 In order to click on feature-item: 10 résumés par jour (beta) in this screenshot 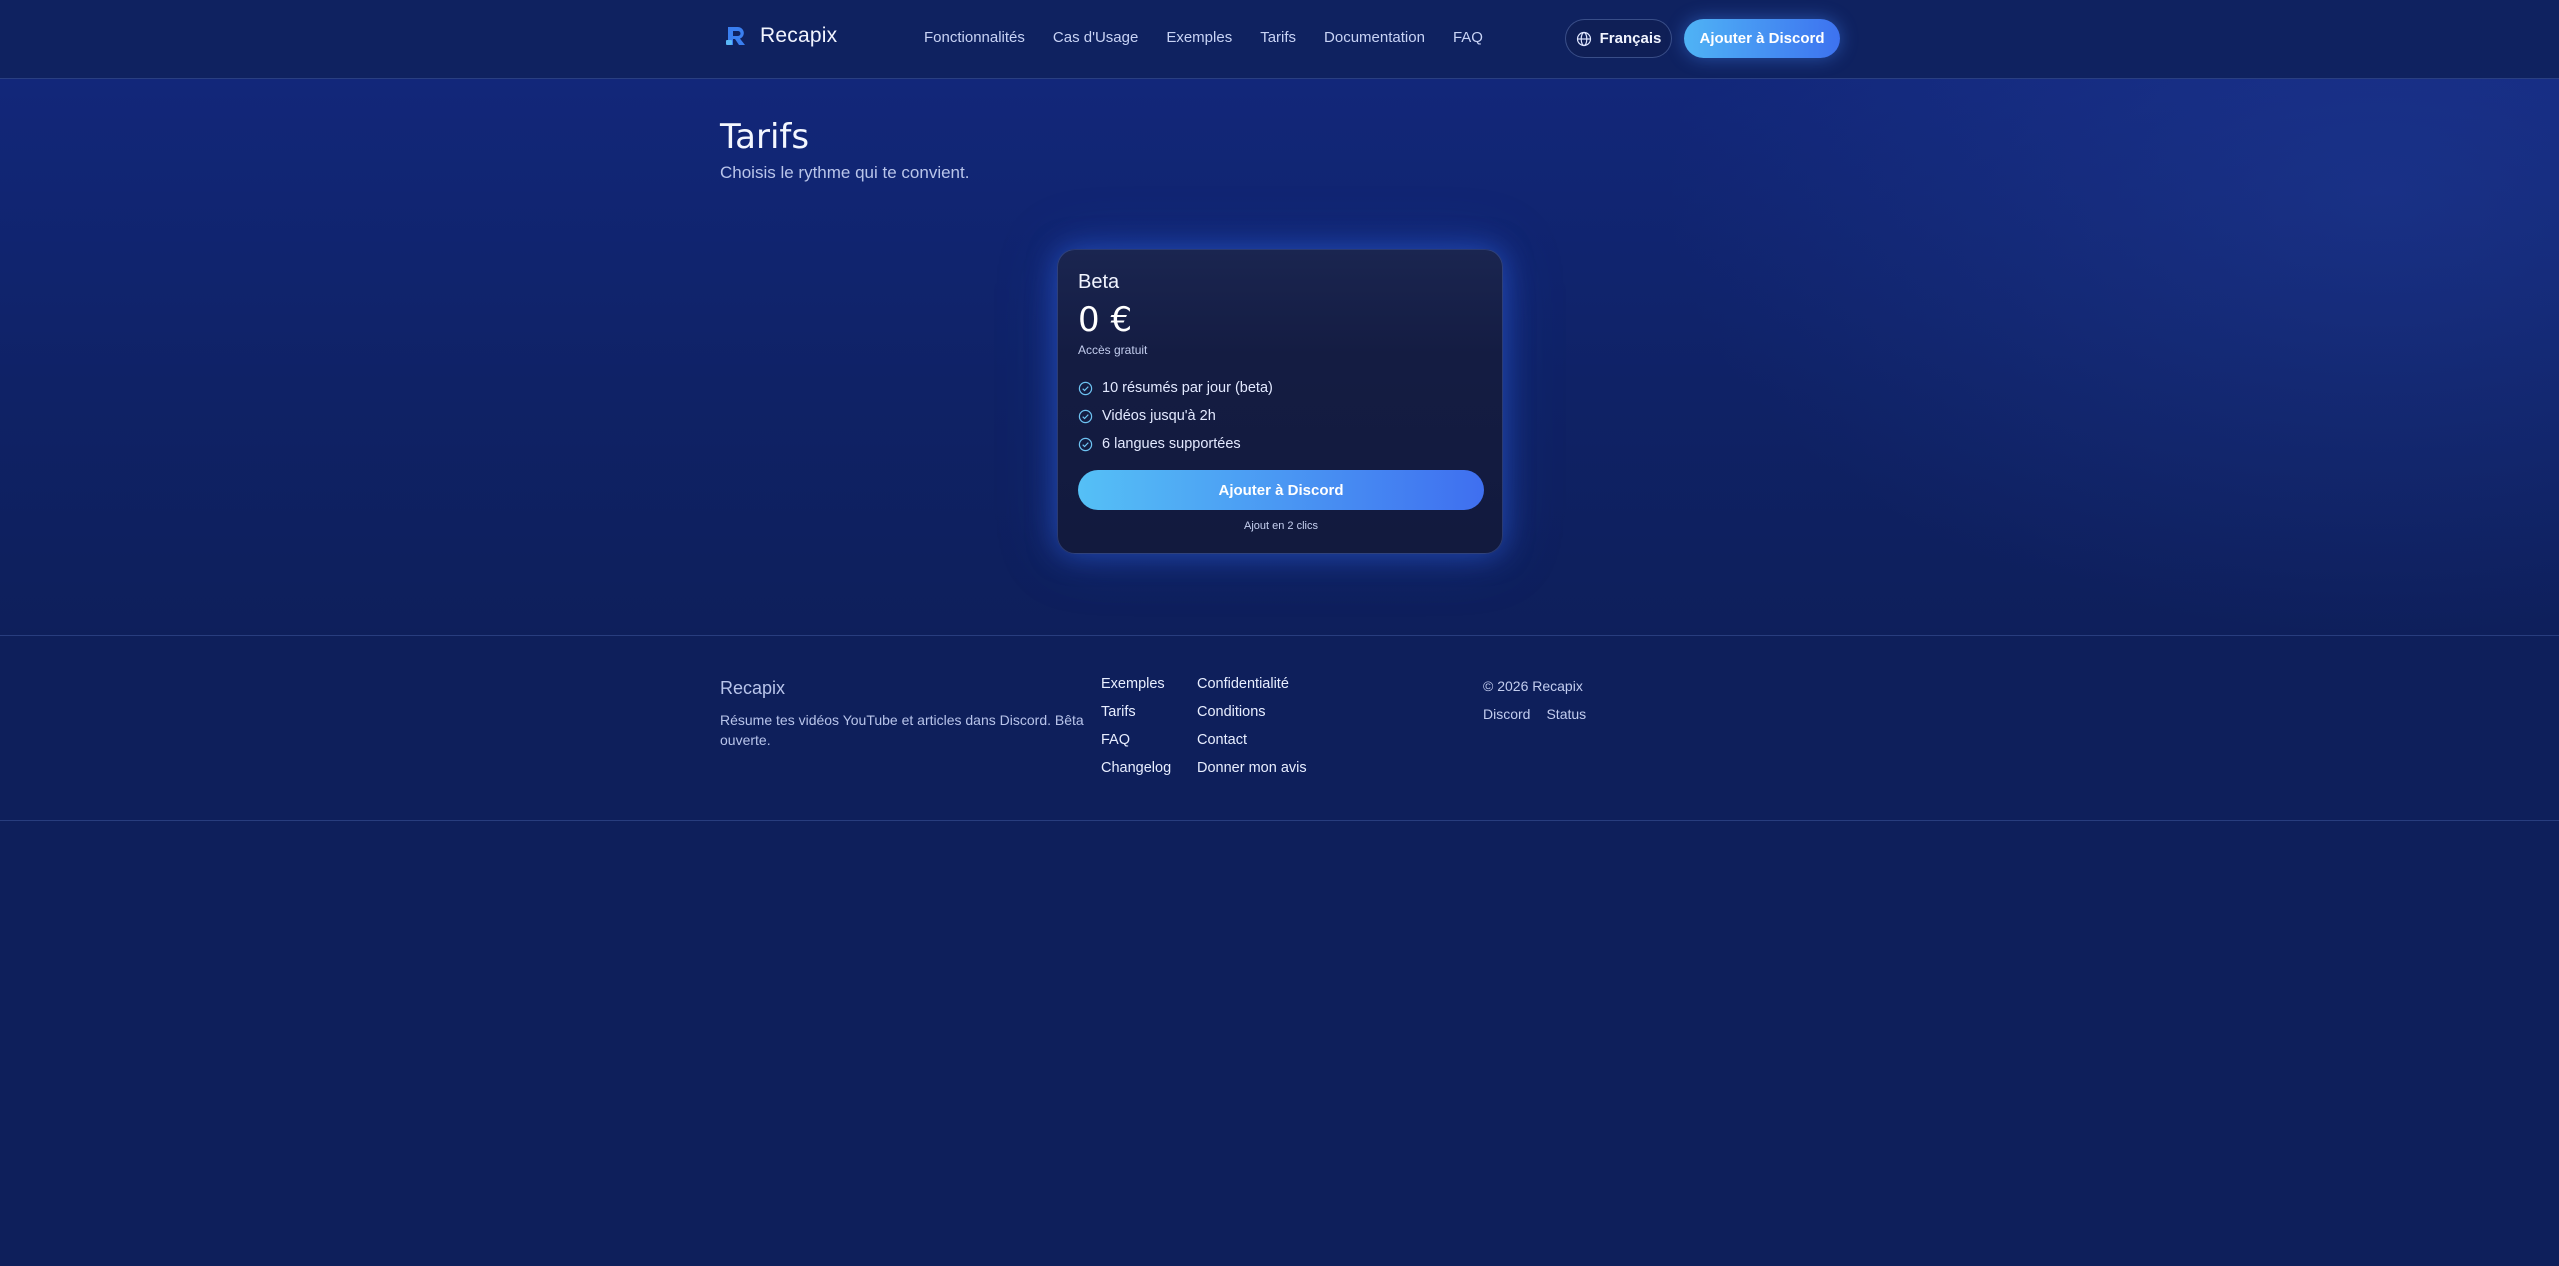, I will do `click(1175, 388)`.